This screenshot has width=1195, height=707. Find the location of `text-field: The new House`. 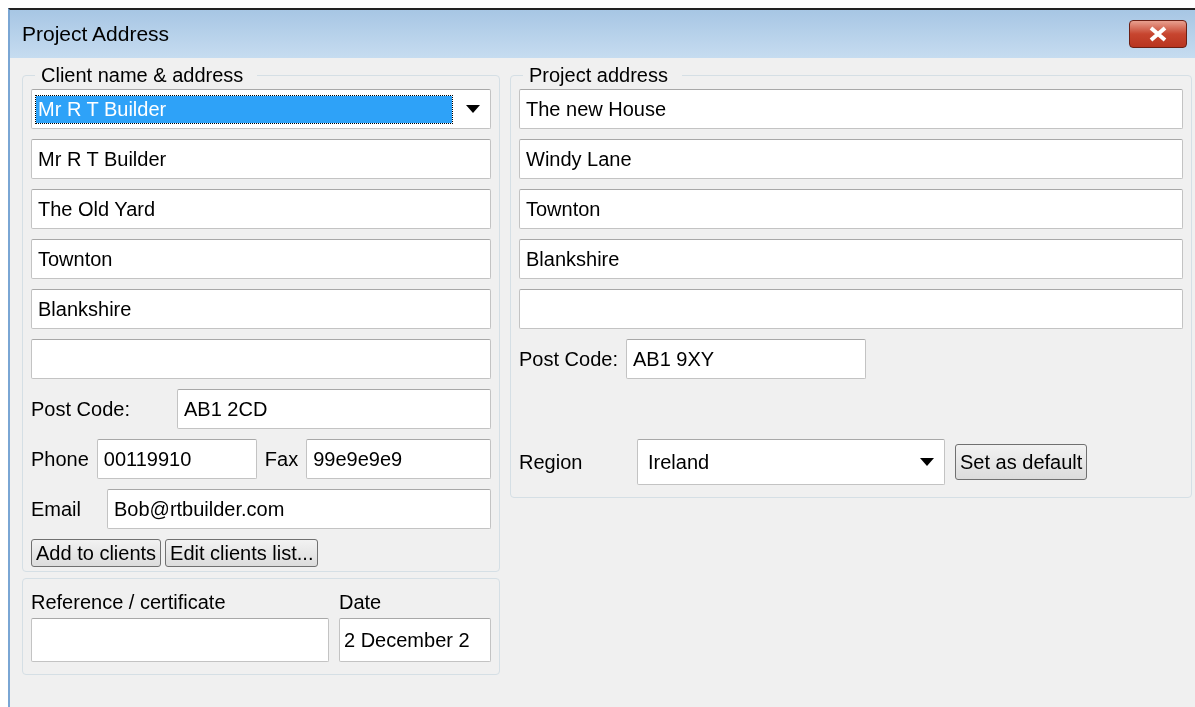

text-field: The new House is located at coordinates (851, 109).